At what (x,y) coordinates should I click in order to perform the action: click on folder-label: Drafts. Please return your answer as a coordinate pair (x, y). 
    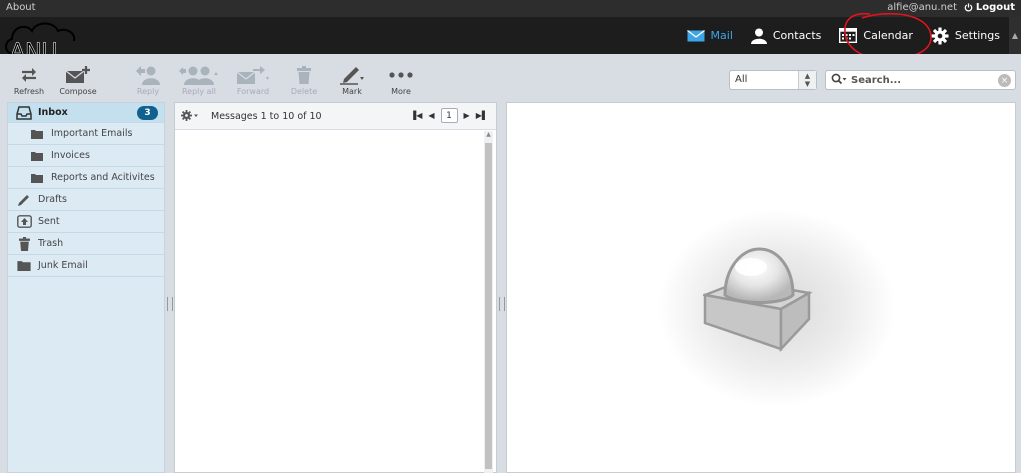
    Looking at the image, I should click on (52, 199).